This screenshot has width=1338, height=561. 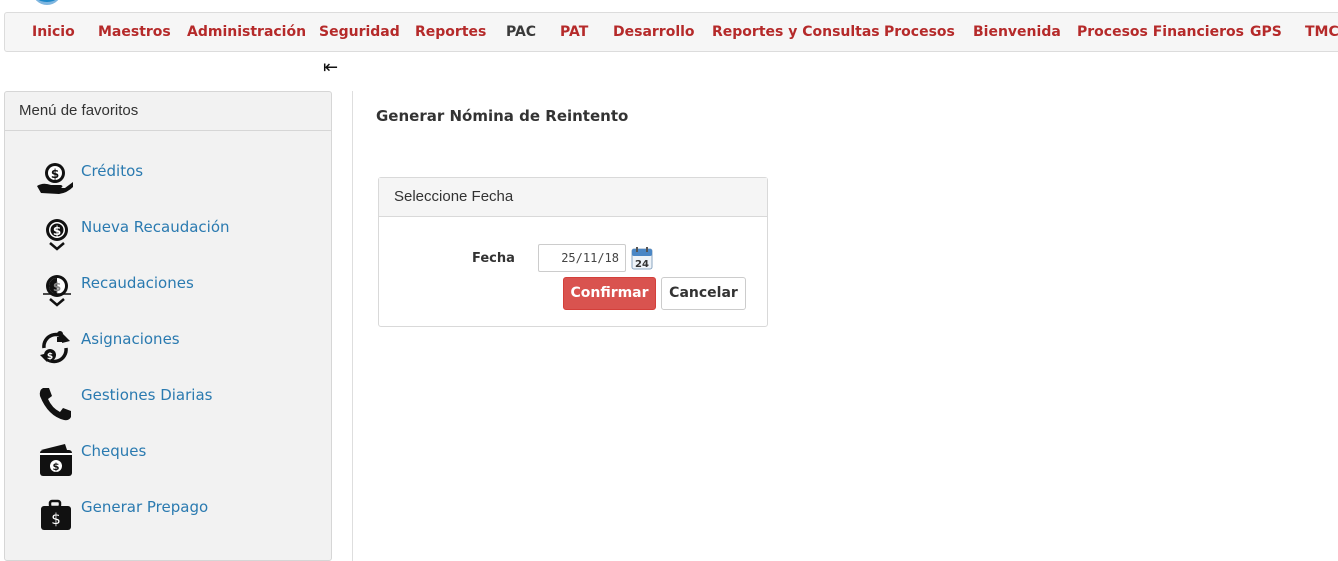 I want to click on content-divider, so click(x=352, y=326).